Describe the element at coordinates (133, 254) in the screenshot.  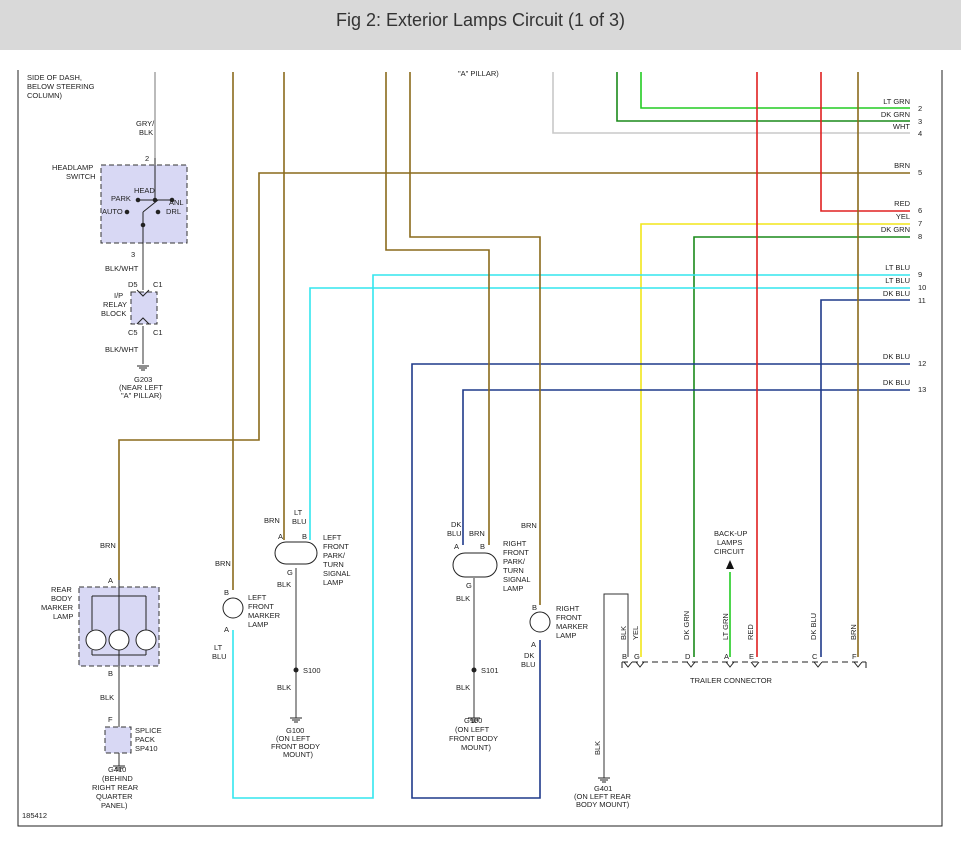
I see `switch-pin-out: 3` at that location.